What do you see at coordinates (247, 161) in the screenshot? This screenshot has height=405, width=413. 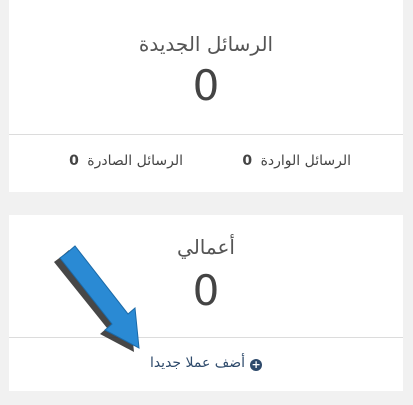 I see `inbox-count: 0` at bounding box center [247, 161].